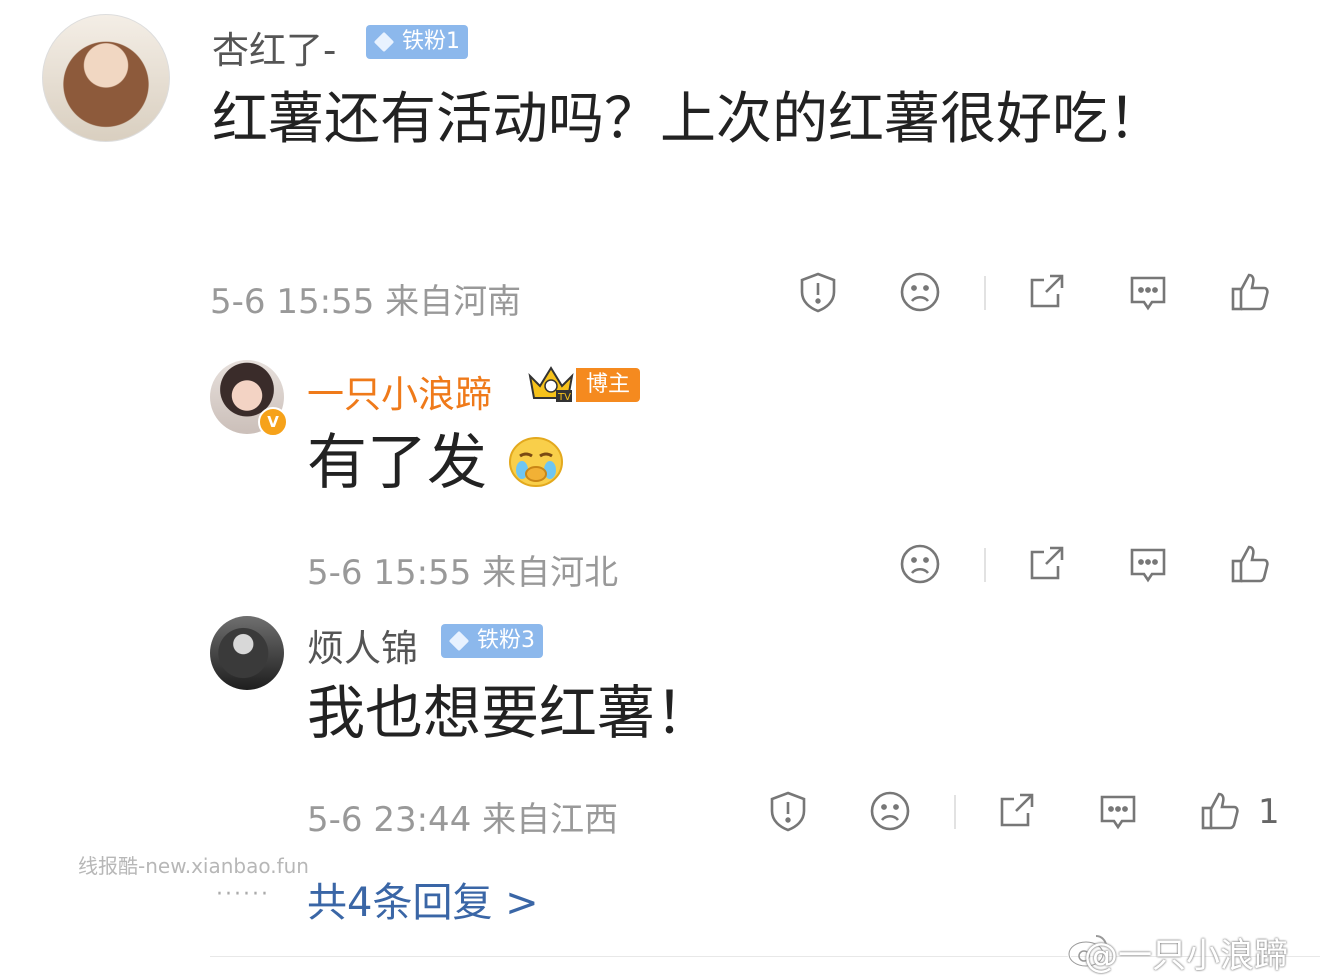  What do you see at coordinates (423, 899) in the screenshot?
I see `more-replies-link: 共4条回复 >` at bounding box center [423, 899].